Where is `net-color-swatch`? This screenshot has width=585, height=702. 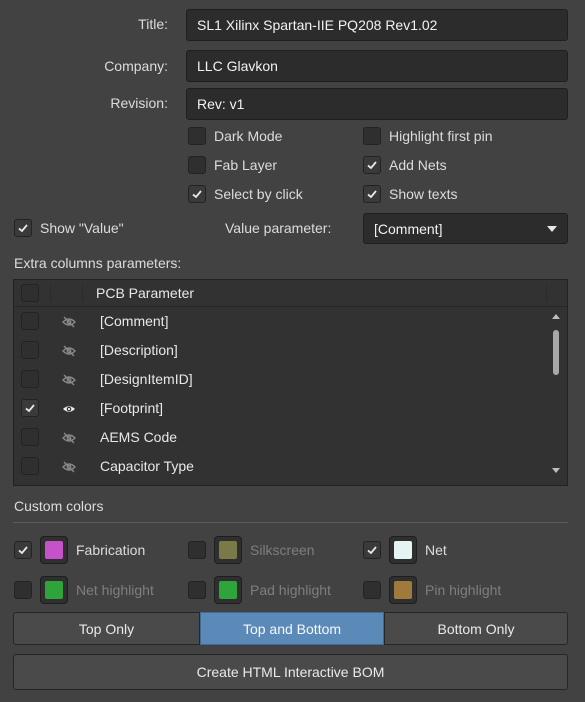
net-color-swatch is located at coordinates (403, 550).